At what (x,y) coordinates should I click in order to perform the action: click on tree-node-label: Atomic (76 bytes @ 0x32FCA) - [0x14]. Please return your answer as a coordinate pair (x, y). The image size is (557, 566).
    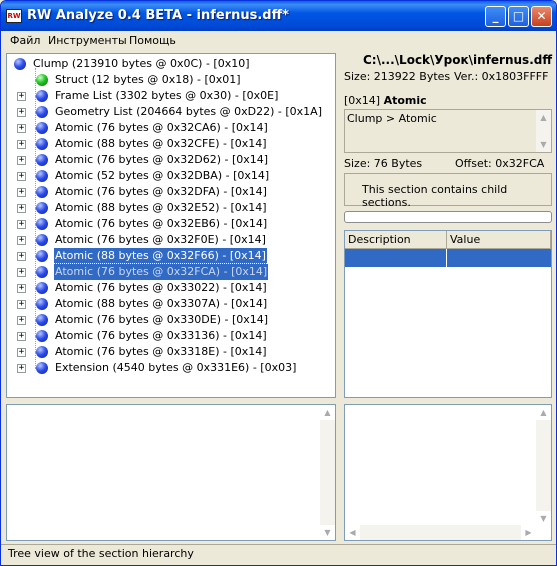
    Looking at the image, I should click on (161, 272).